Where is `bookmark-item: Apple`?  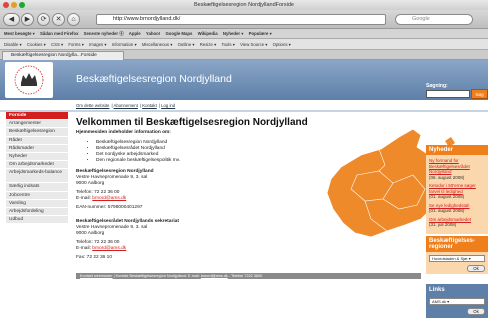 bookmark-item: Apple is located at coordinates (135, 33).